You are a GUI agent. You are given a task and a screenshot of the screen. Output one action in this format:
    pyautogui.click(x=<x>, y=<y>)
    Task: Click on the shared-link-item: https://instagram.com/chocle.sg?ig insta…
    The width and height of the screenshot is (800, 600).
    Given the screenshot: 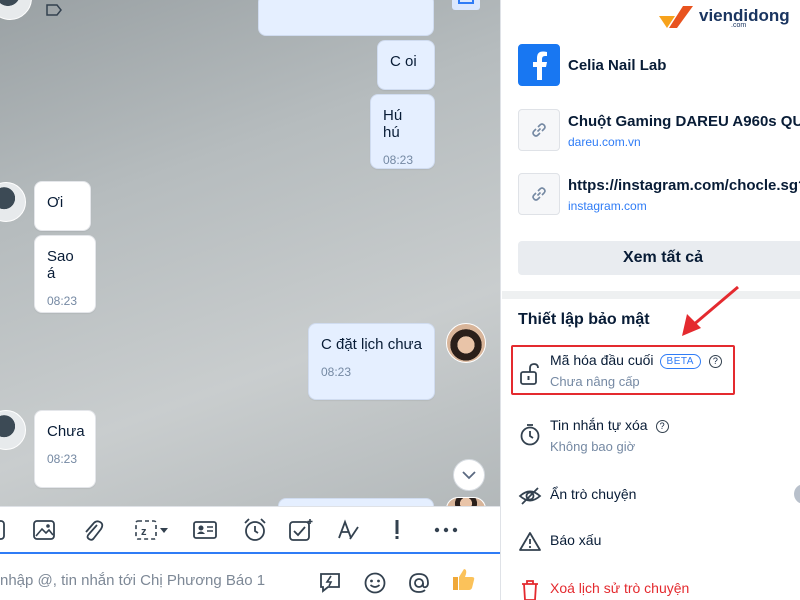 What is the action you would take?
    pyautogui.click(x=659, y=195)
    